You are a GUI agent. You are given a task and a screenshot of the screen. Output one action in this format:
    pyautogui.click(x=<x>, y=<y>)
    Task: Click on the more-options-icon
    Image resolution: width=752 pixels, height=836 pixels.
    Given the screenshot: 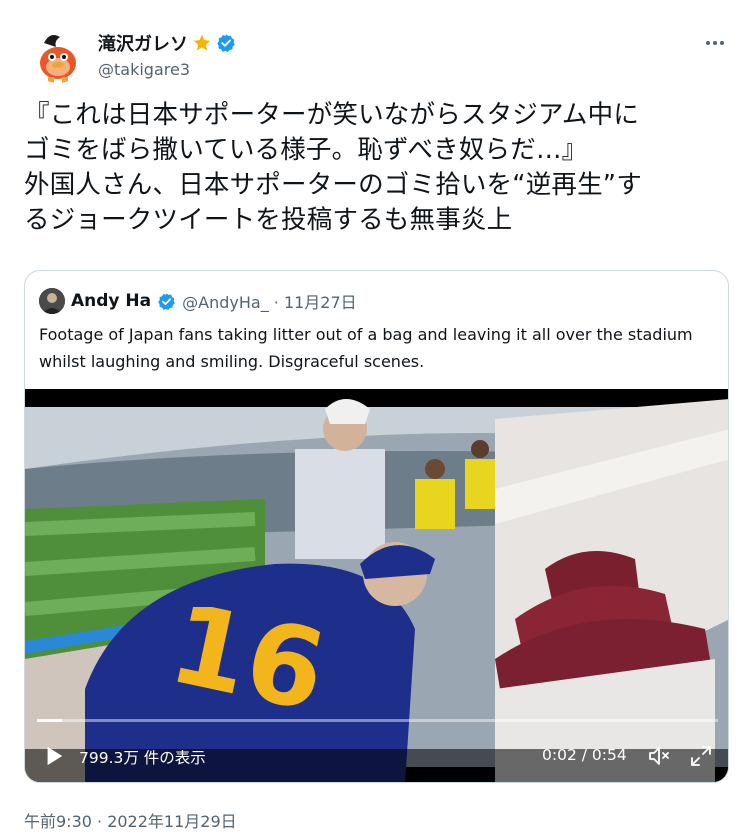 What is the action you would take?
    pyautogui.click(x=718, y=43)
    